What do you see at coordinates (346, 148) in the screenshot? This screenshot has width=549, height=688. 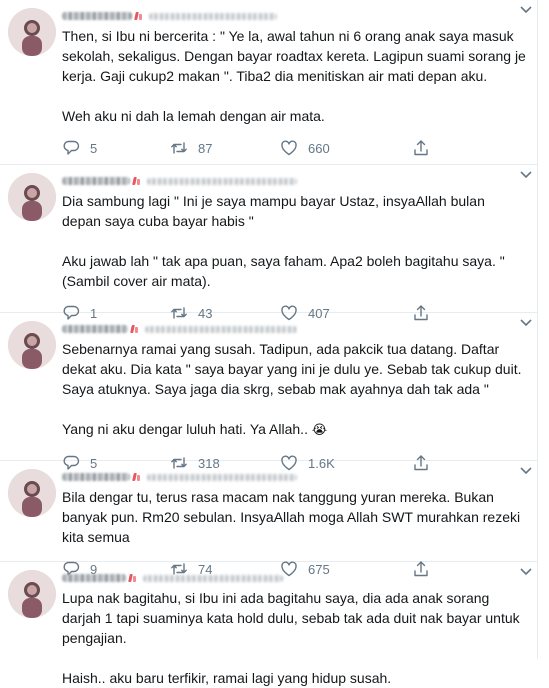 I see `like-button: 660` at bounding box center [346, 148].